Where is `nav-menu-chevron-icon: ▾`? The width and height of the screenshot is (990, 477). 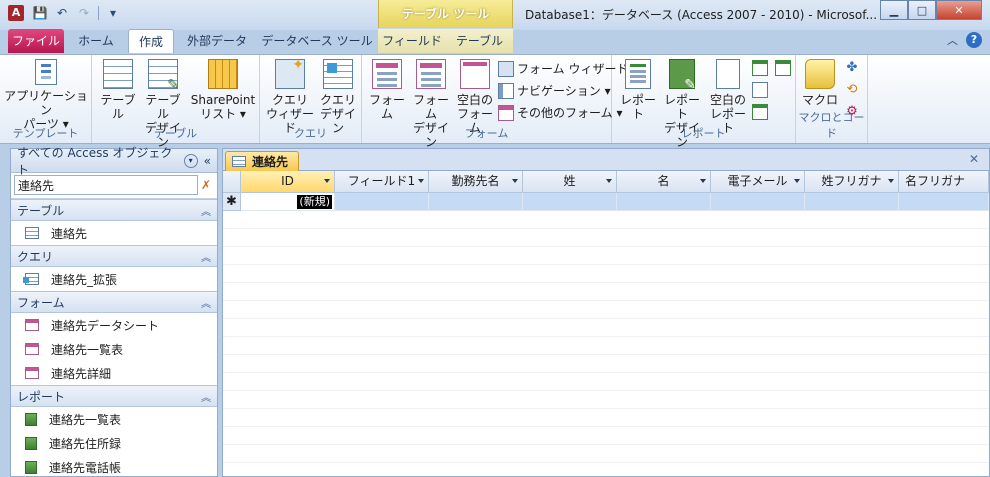
nav-menu-chevron-icon: ▾ is located at coordinates (190, 160).